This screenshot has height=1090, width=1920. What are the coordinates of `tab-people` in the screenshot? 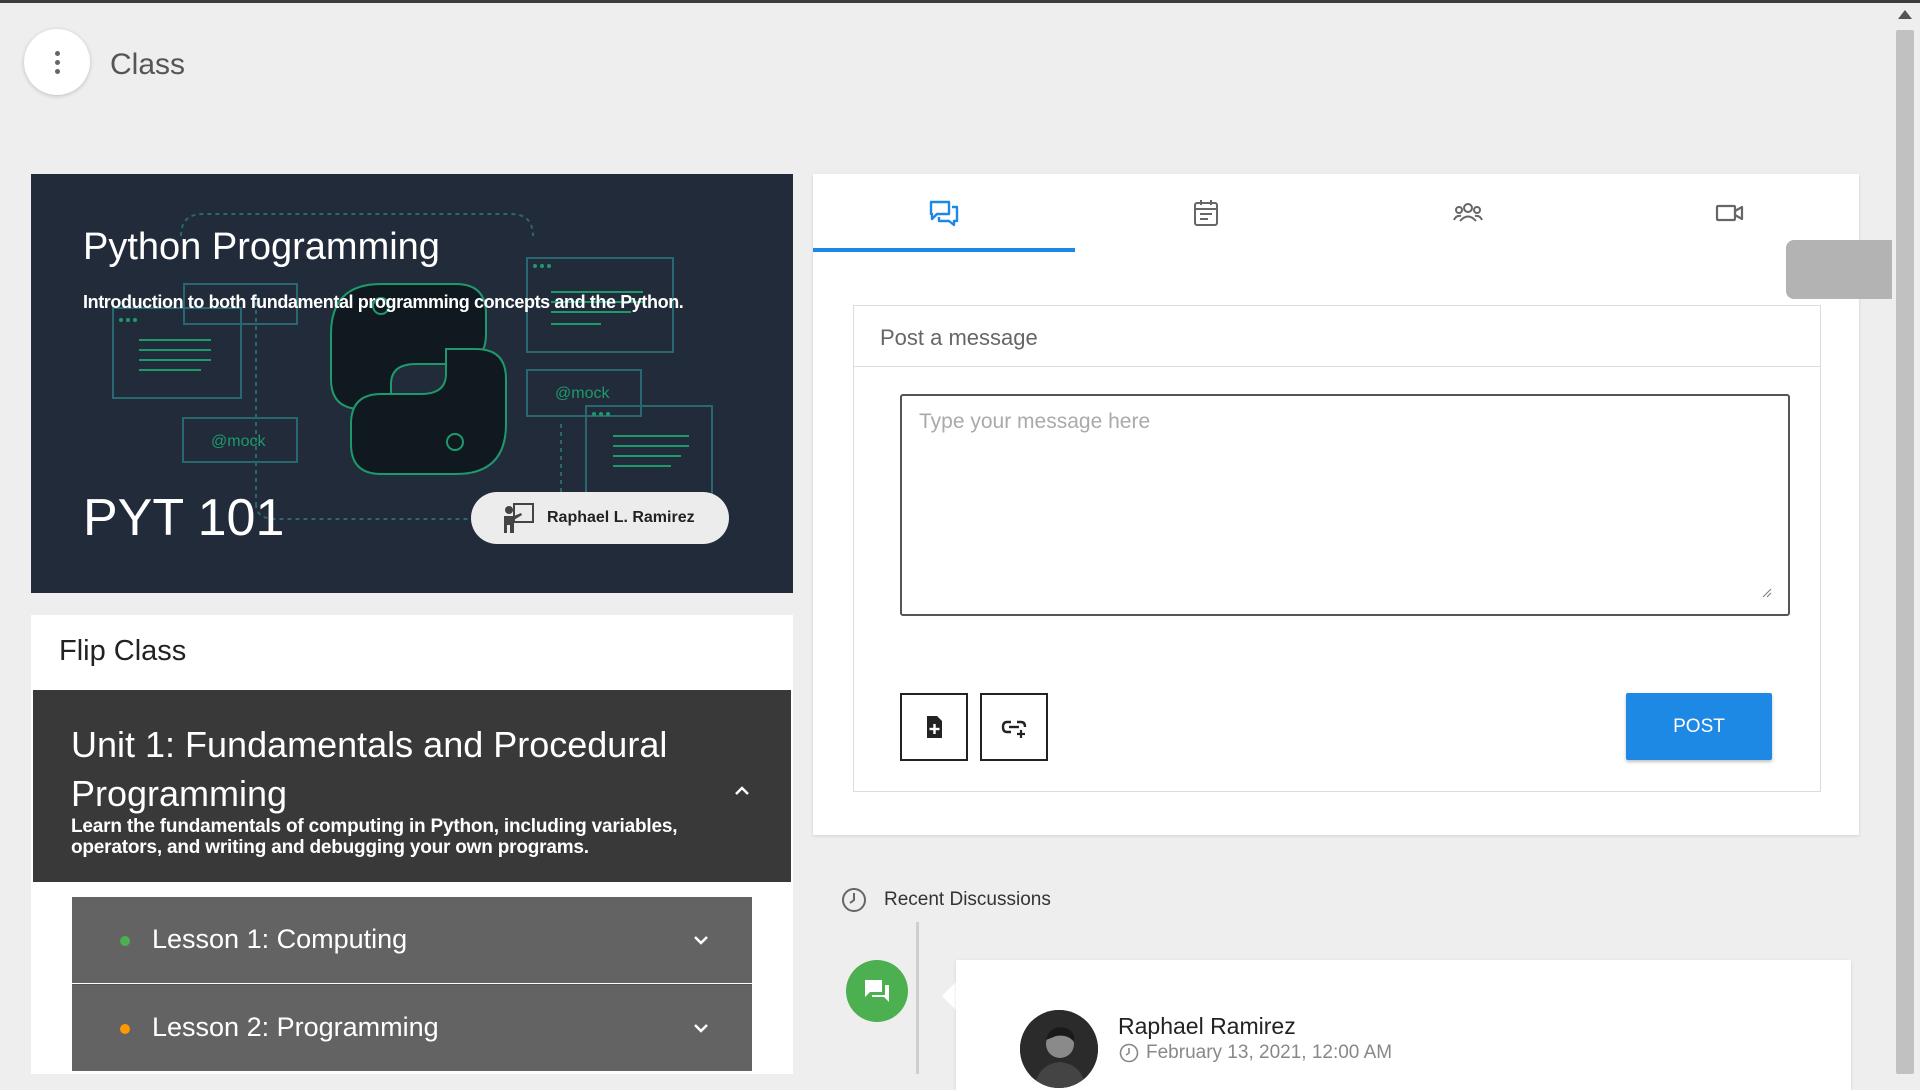 It's located at (1468, 213).